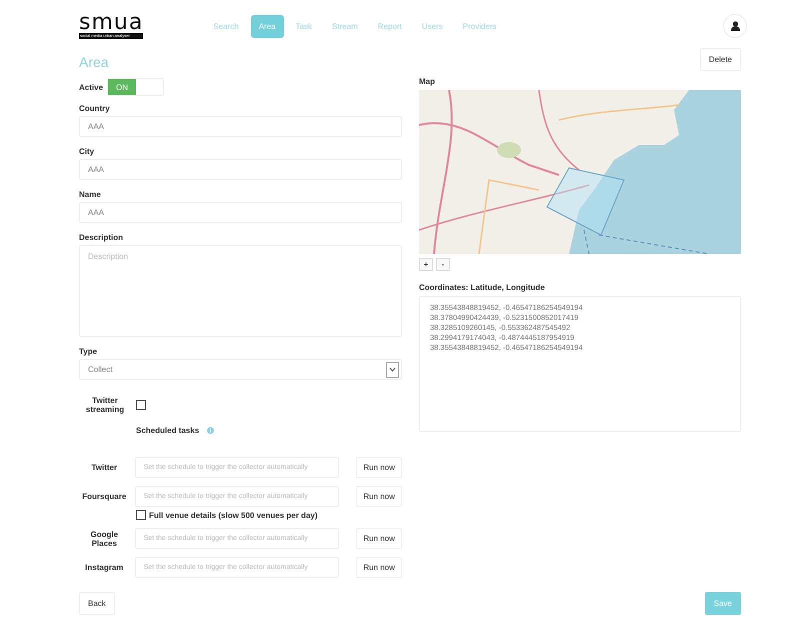 The image size is (792, 637). Describe the element at coordinates (345, 26) in the screenshot. I see `nav-tab: Stream` at that location.